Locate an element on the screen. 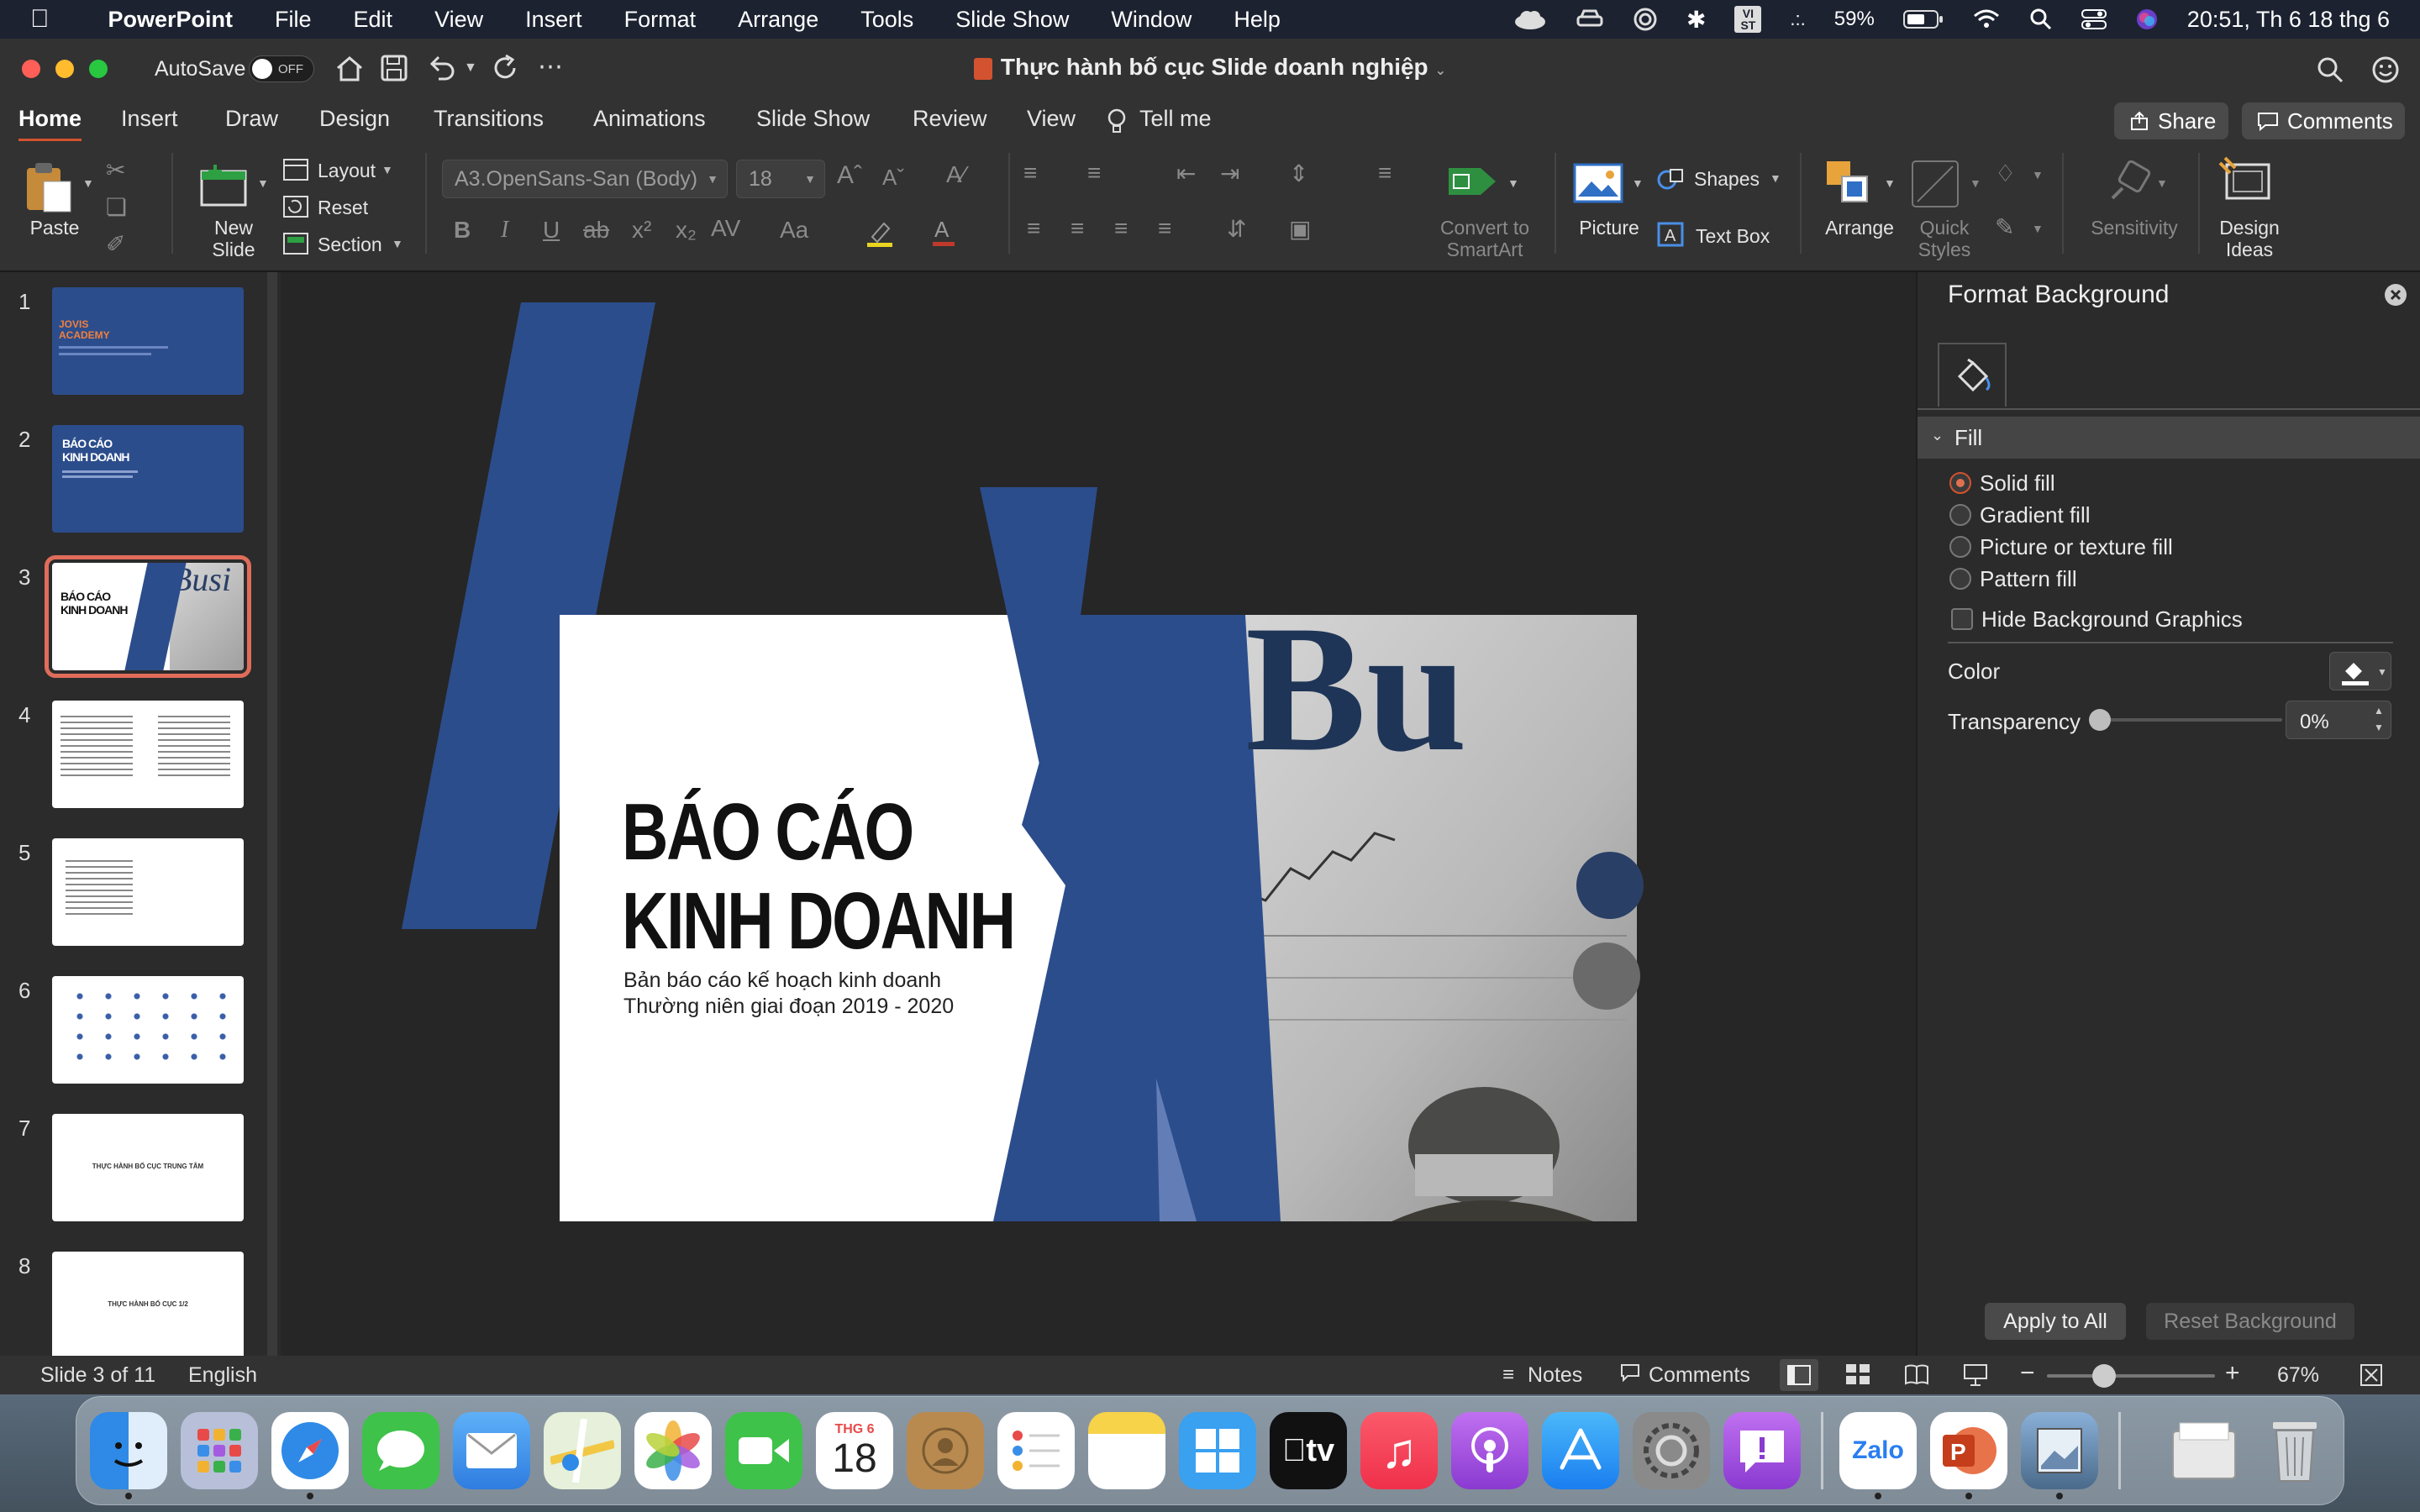 The image size is (2420, 1512). hide-graphics-label: Hide Background Graphics is located at coordinates (2112, 619).